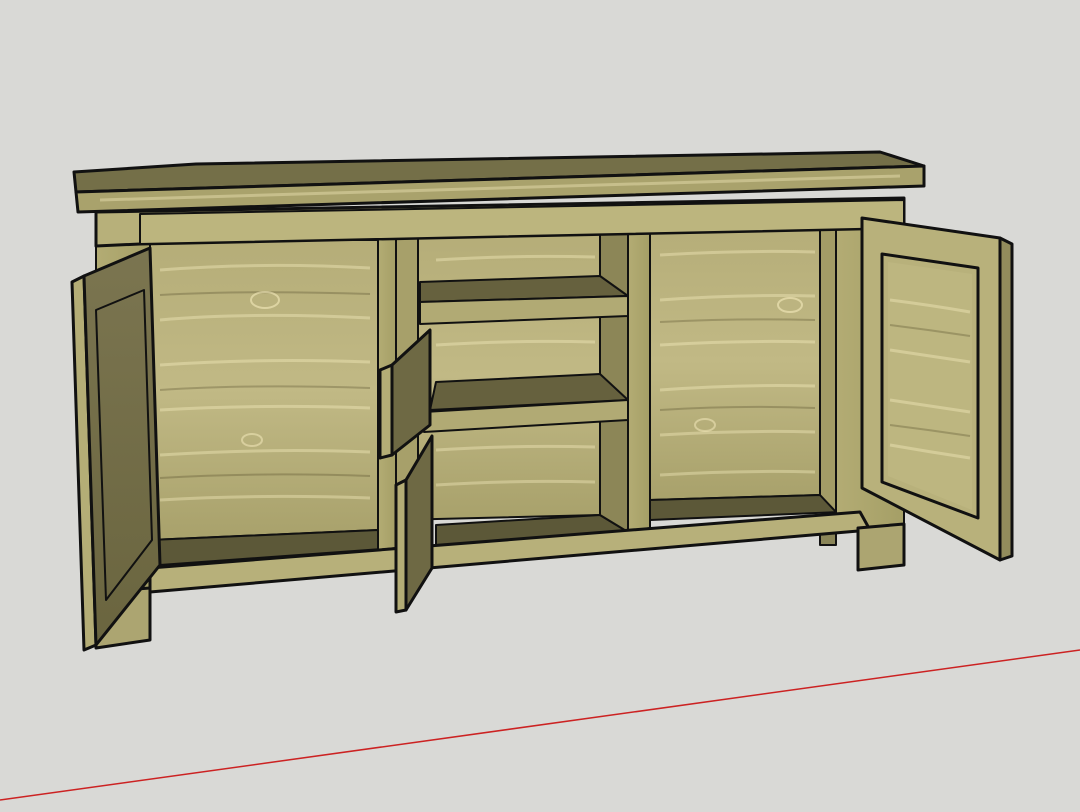 This screenshot has width=1080, height=812. Describe the element at coordinates (930, 386) in the screenshot. I see `right-door-inset-fill` at that location.